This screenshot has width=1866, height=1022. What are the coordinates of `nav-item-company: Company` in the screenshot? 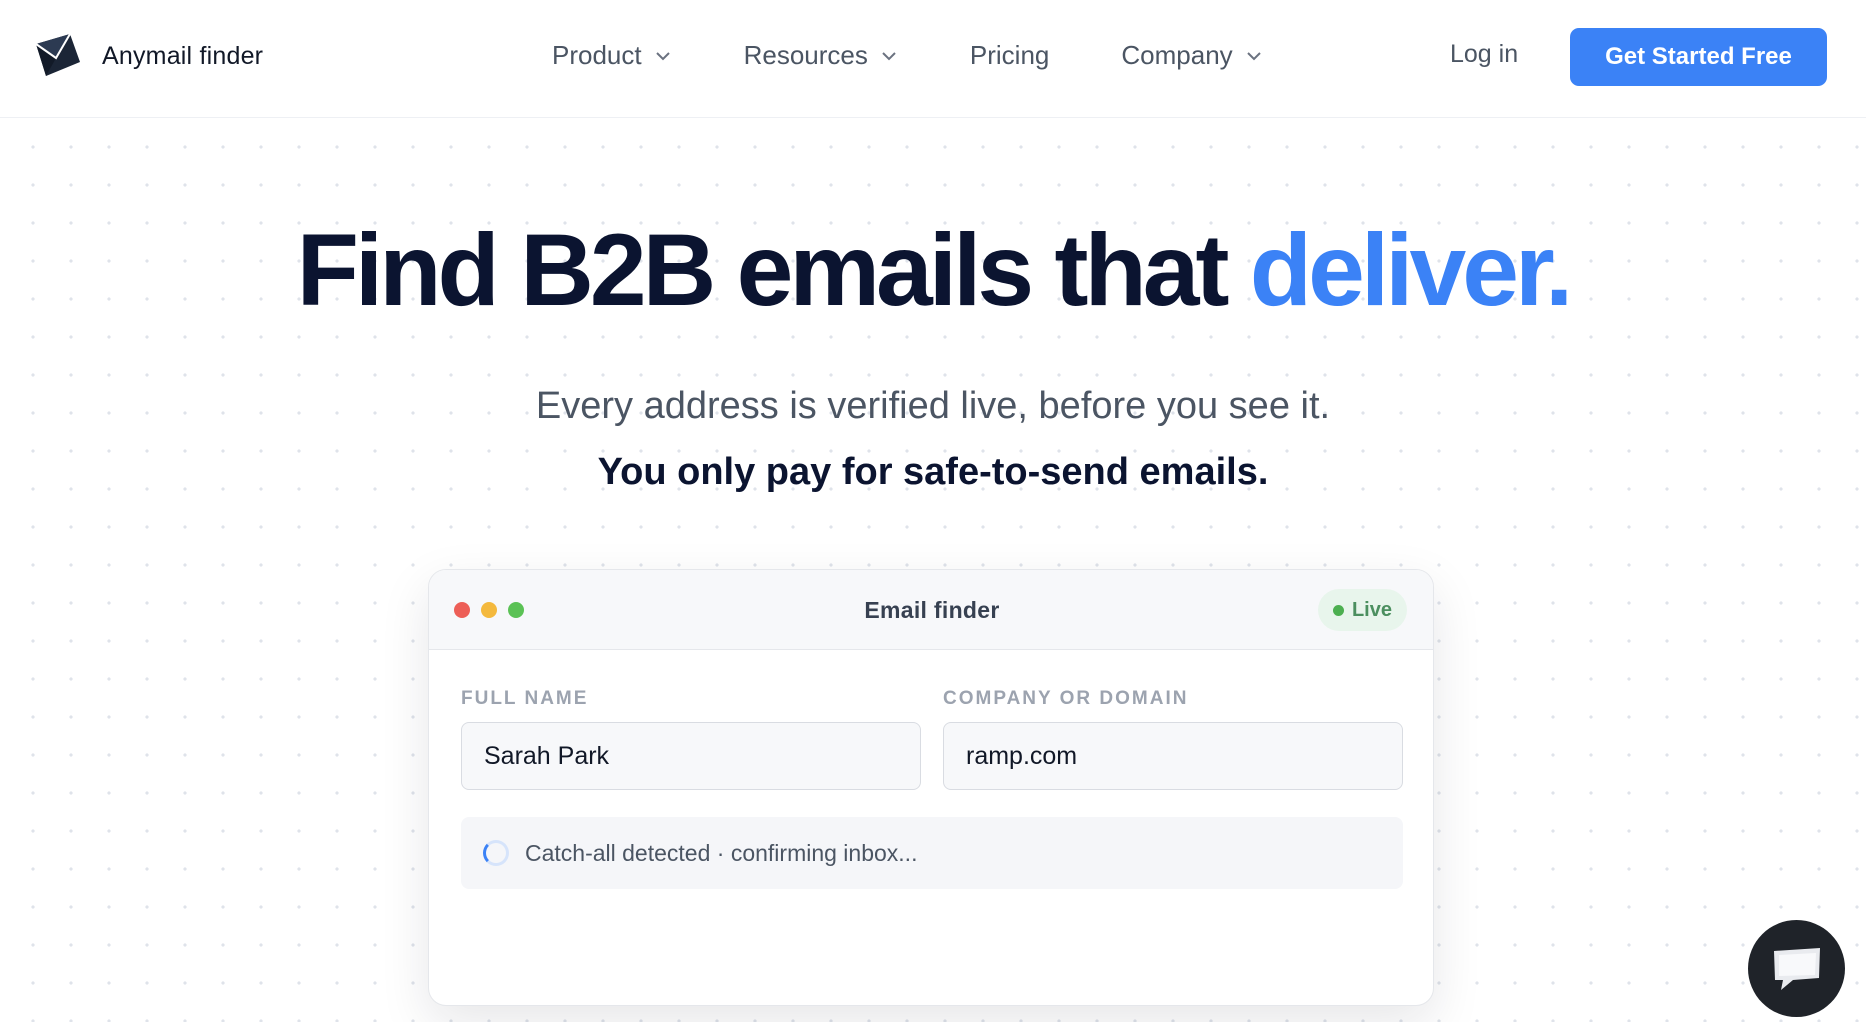 It's located at (1191, 55).